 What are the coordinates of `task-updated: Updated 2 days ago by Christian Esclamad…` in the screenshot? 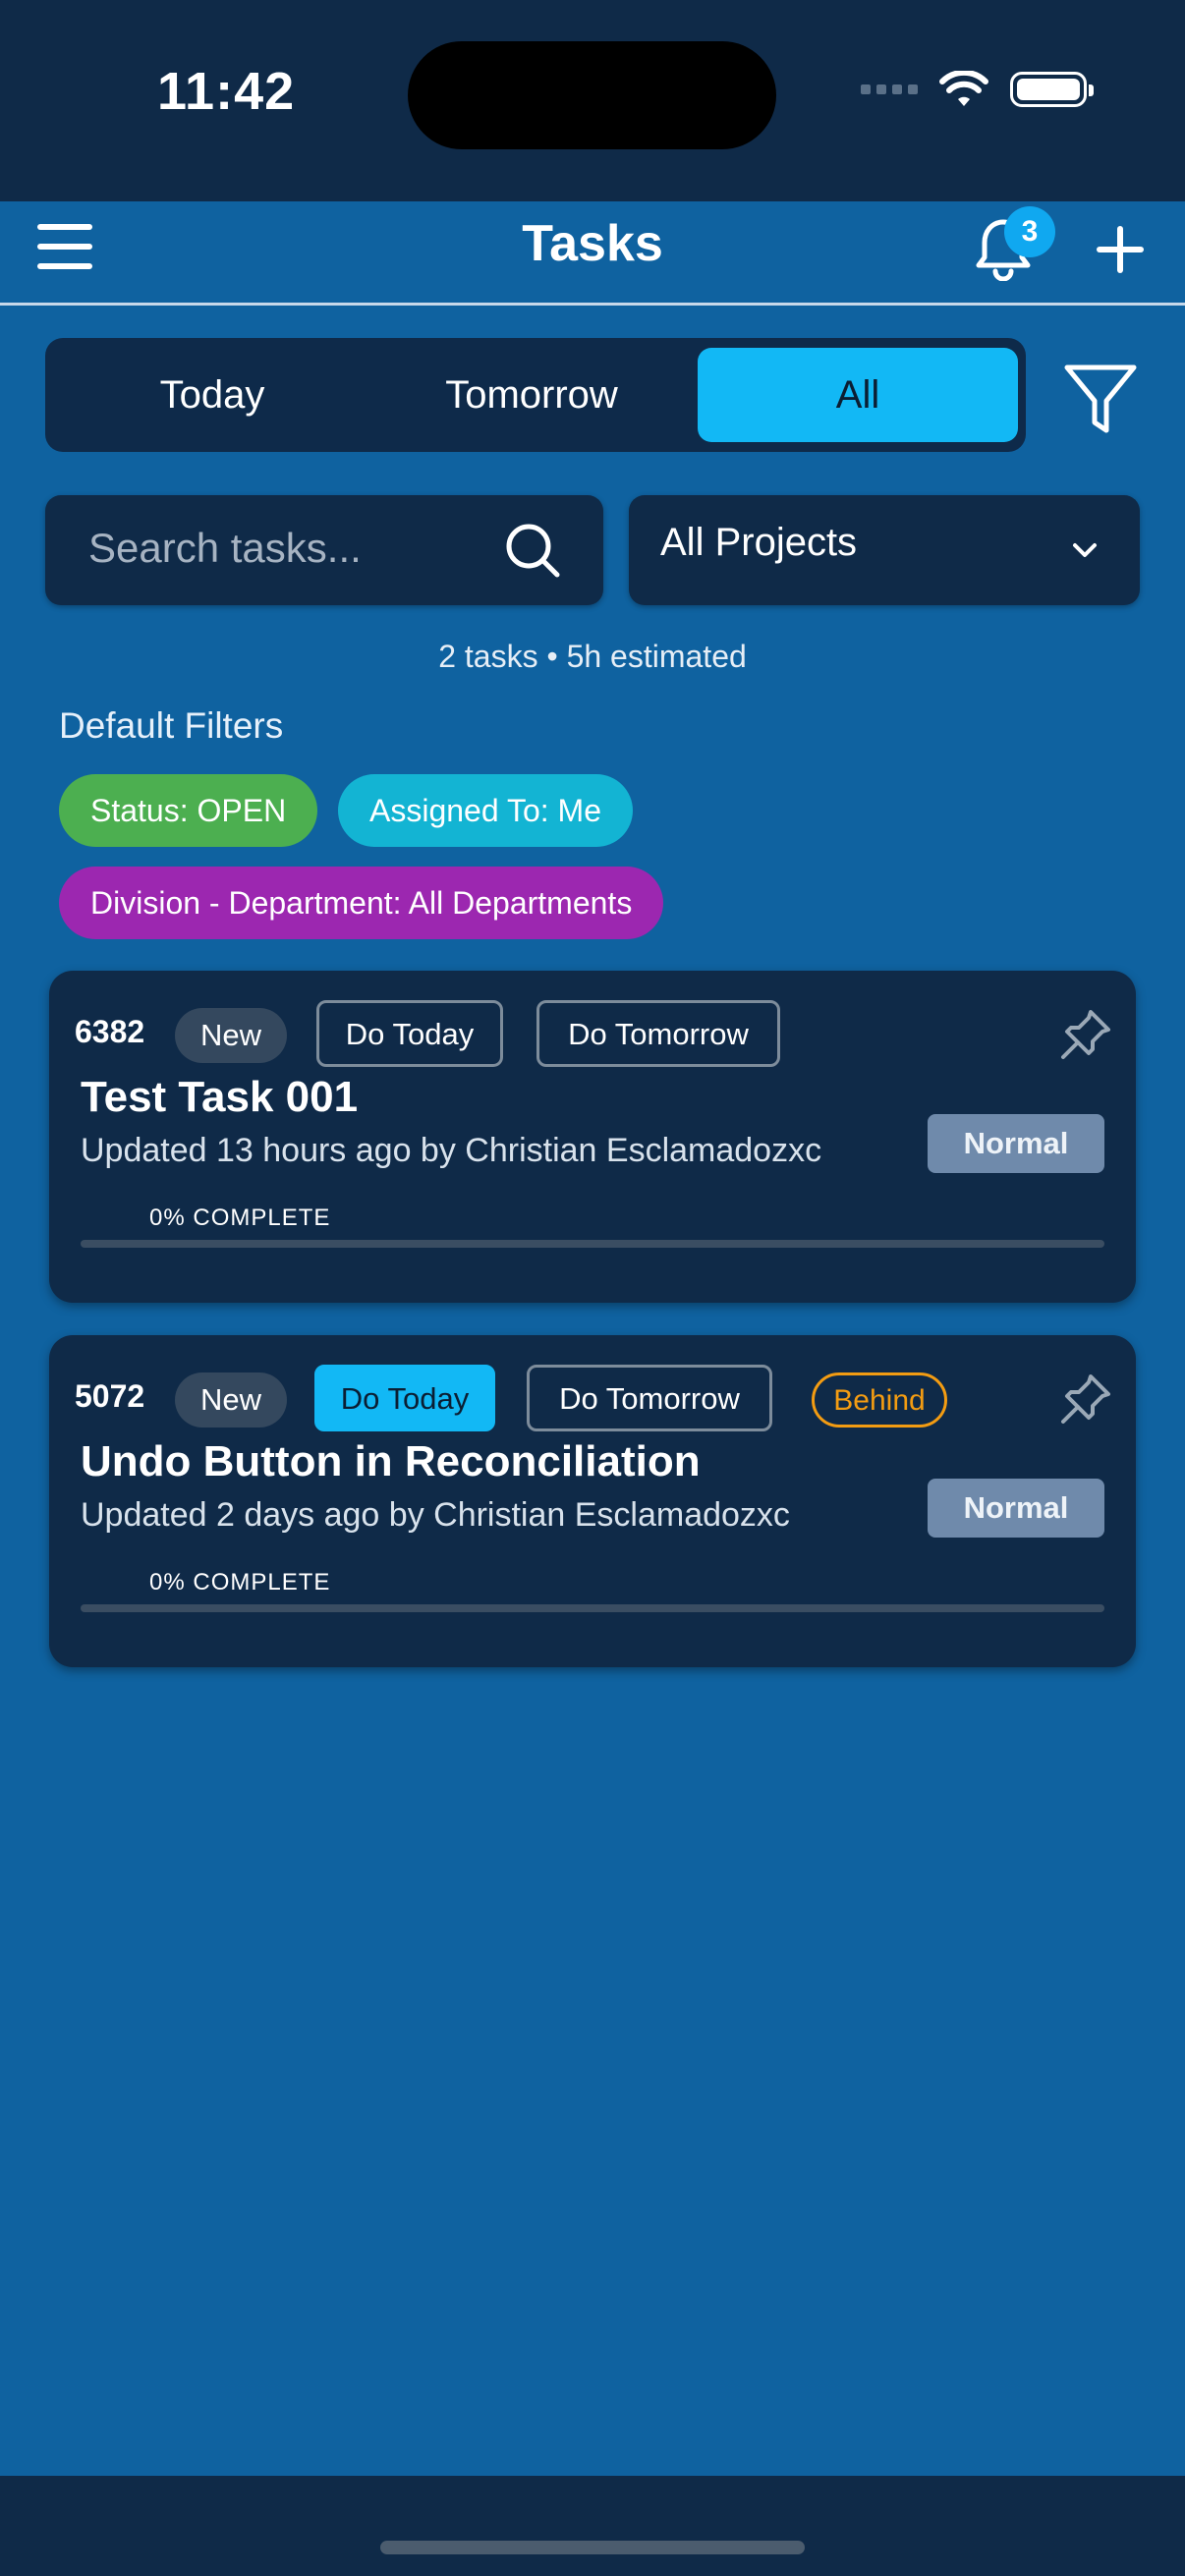 It's located at (436, 1515).